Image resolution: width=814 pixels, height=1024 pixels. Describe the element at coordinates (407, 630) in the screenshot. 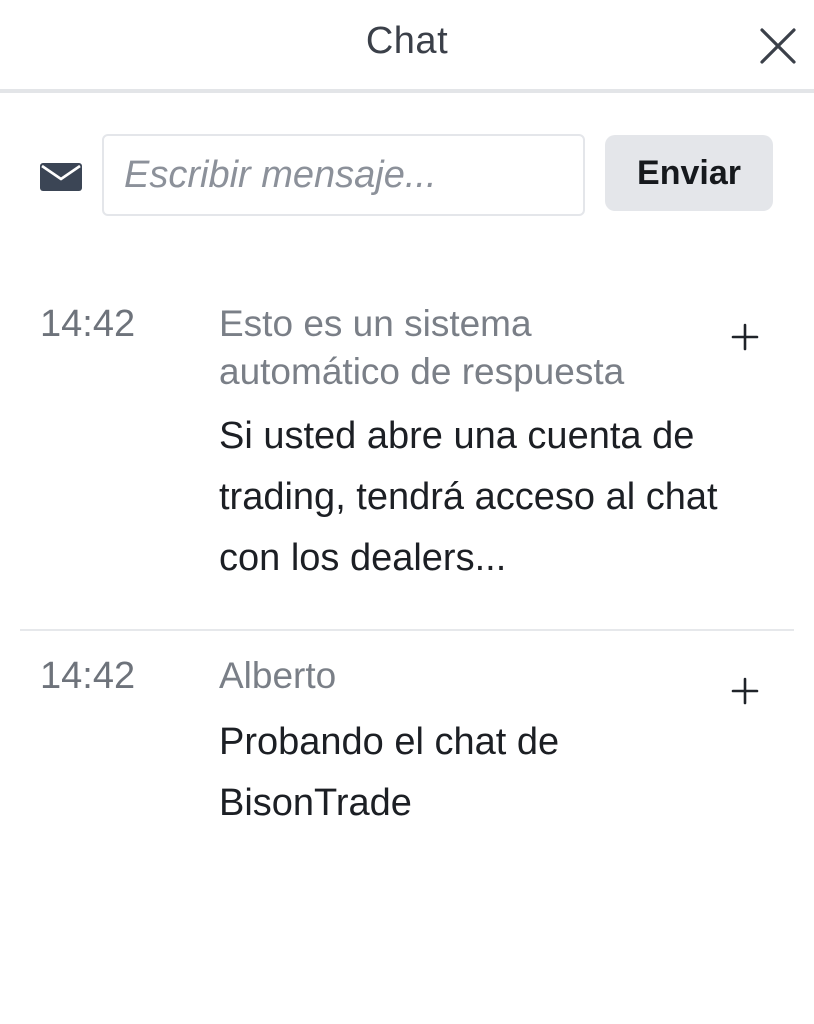

I see `message-divider` at that location.